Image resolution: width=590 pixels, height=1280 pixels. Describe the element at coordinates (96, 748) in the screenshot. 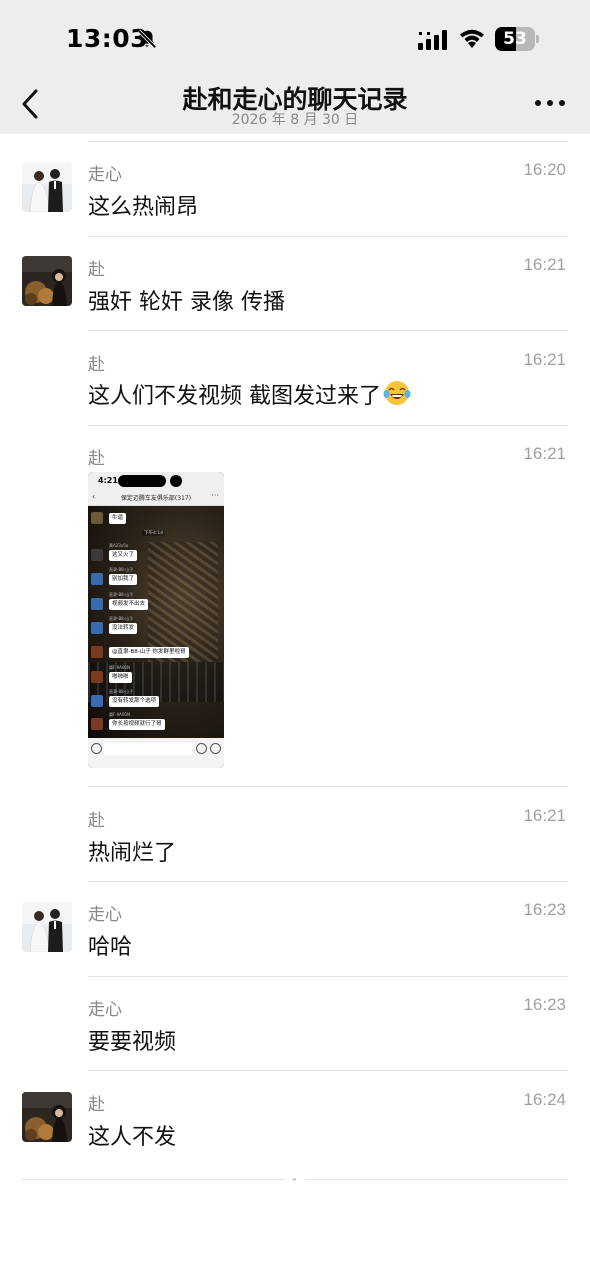

I see `shot-voice-icon` at that location.